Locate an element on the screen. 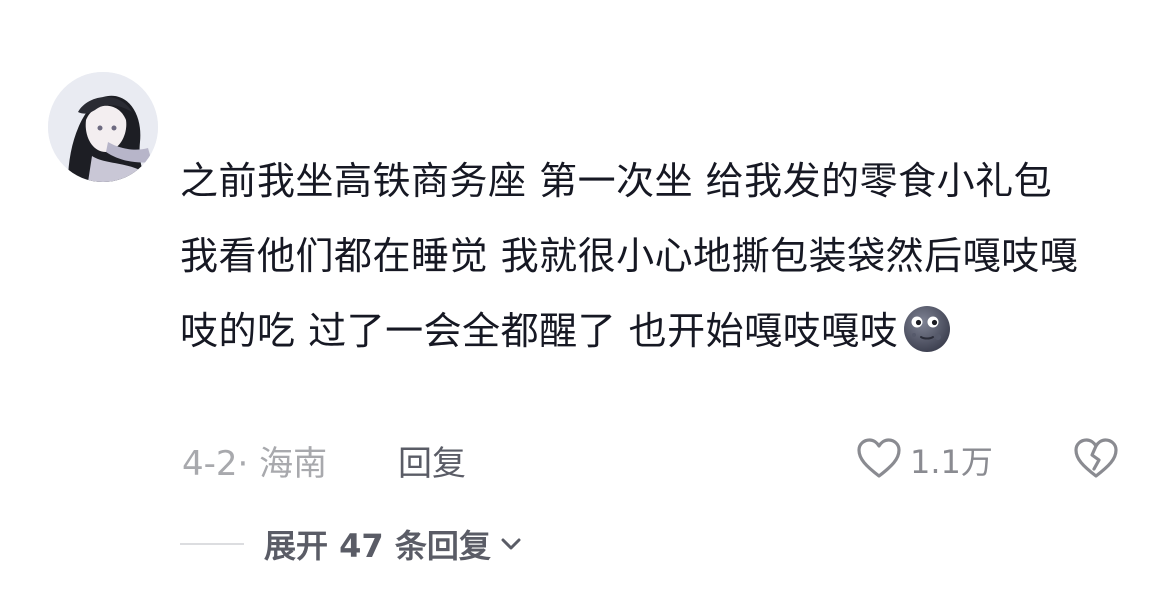  broken-heart-icon is located at coordinates (1096, 460).